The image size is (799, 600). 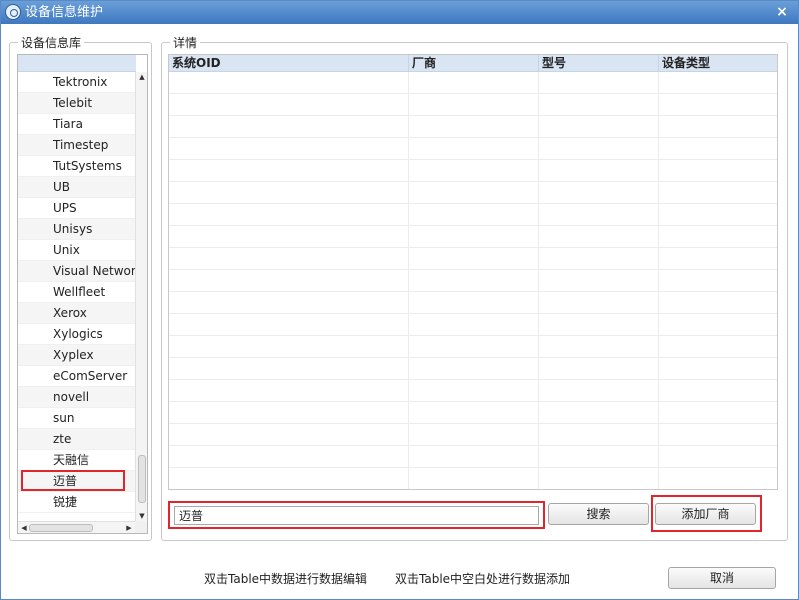 What do you see at coordinates (77, 439) in the screenshot?
I see `list-item: zte` at bounding box center [77, 439].